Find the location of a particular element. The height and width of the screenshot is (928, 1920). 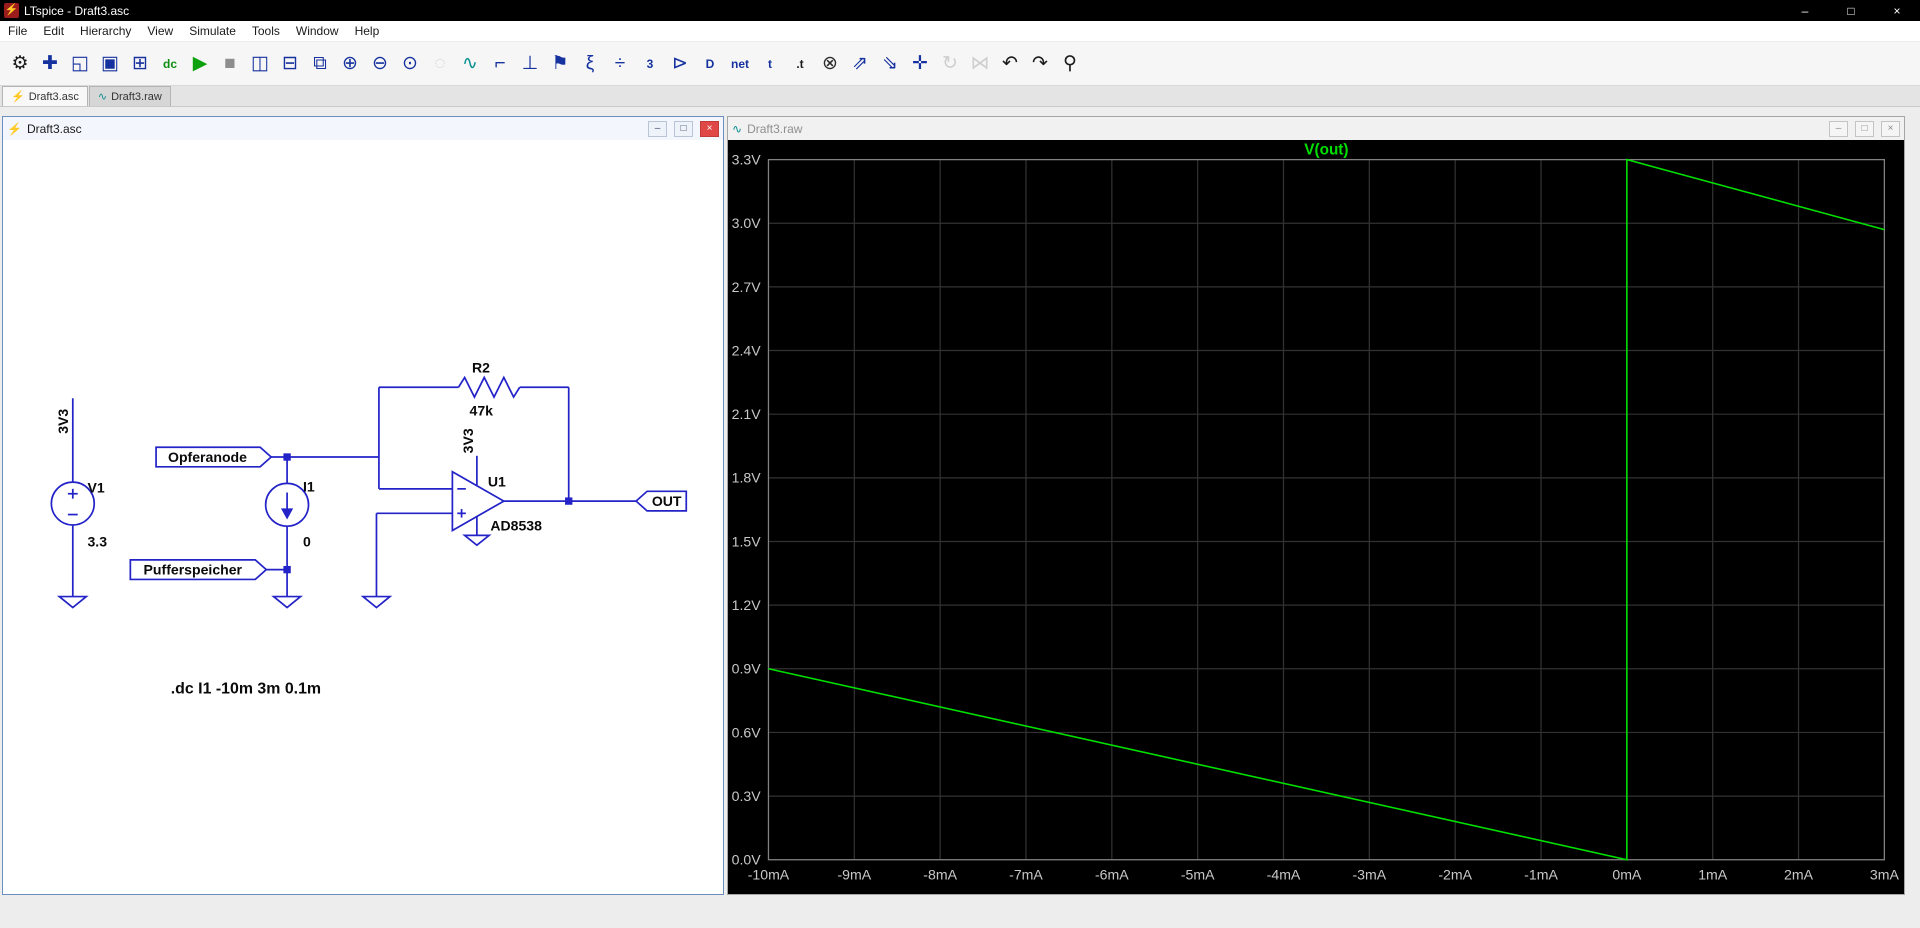

menu-item-edit: Edit is located at coordinates (53, 31).